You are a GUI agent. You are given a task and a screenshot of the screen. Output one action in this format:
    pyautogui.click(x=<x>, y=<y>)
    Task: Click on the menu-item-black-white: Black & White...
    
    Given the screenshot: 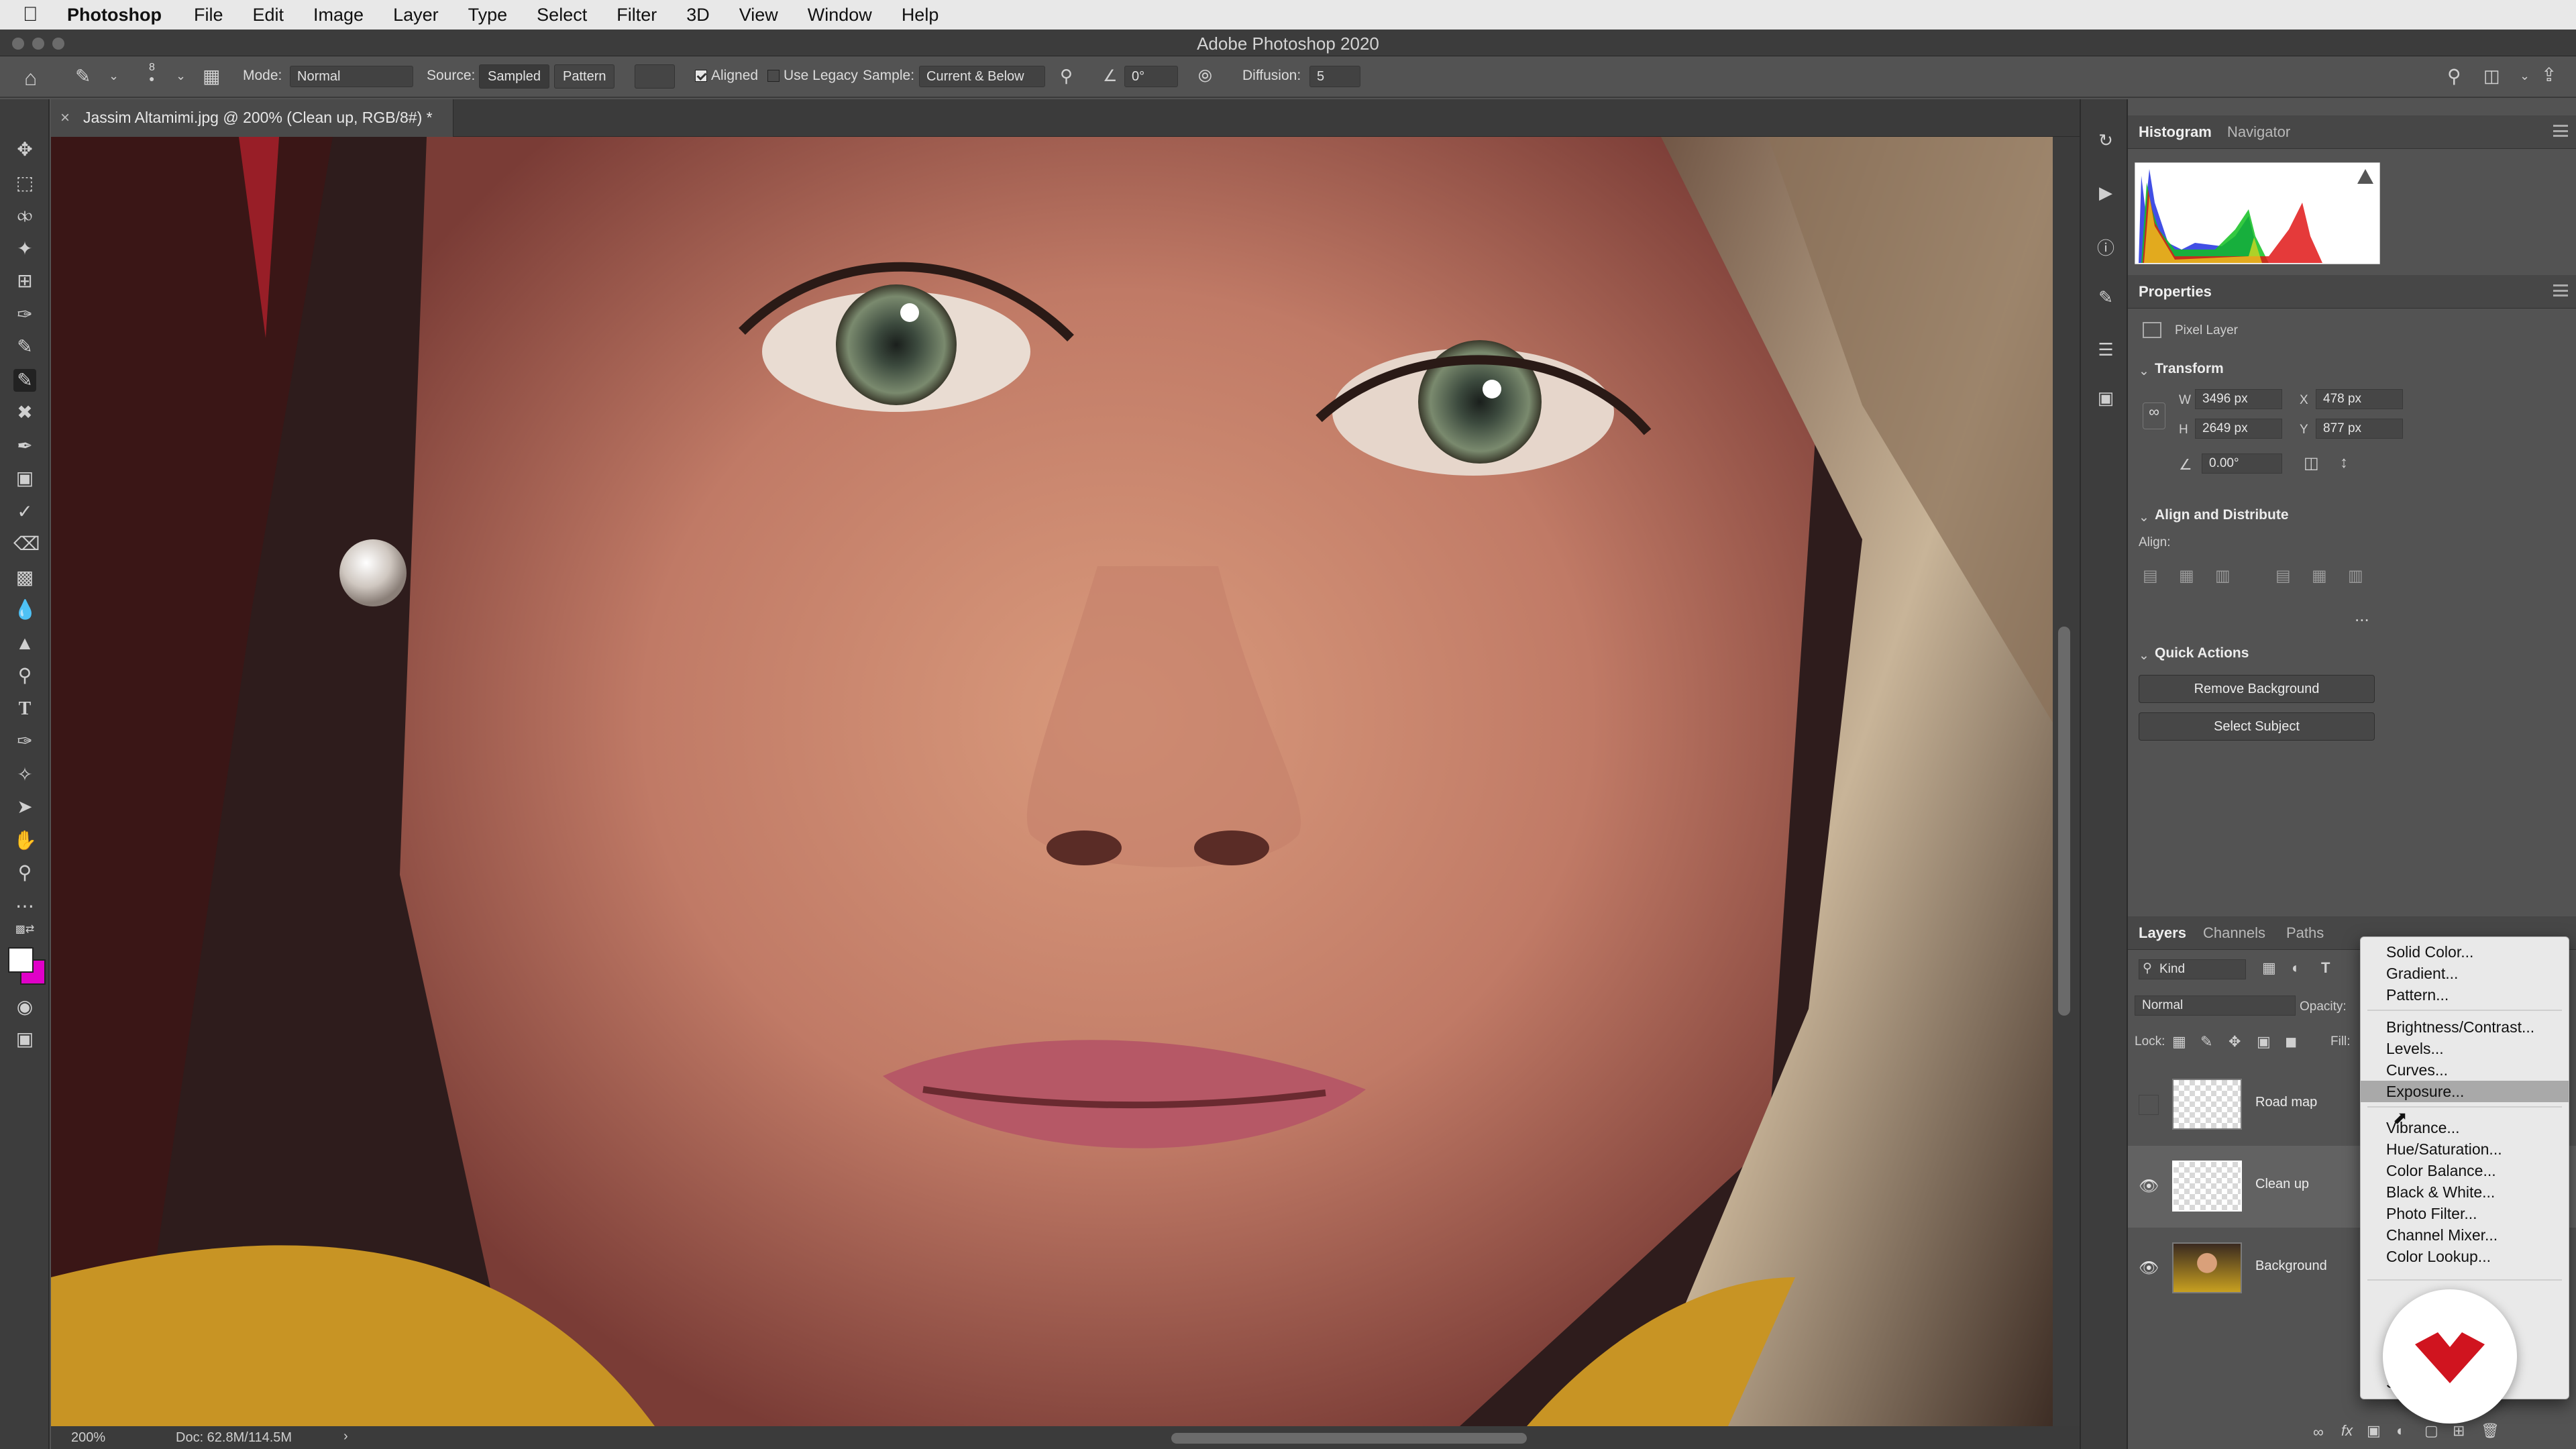 What is the action you would take?
    pyautogui.click(x=2465, y=1192)
    